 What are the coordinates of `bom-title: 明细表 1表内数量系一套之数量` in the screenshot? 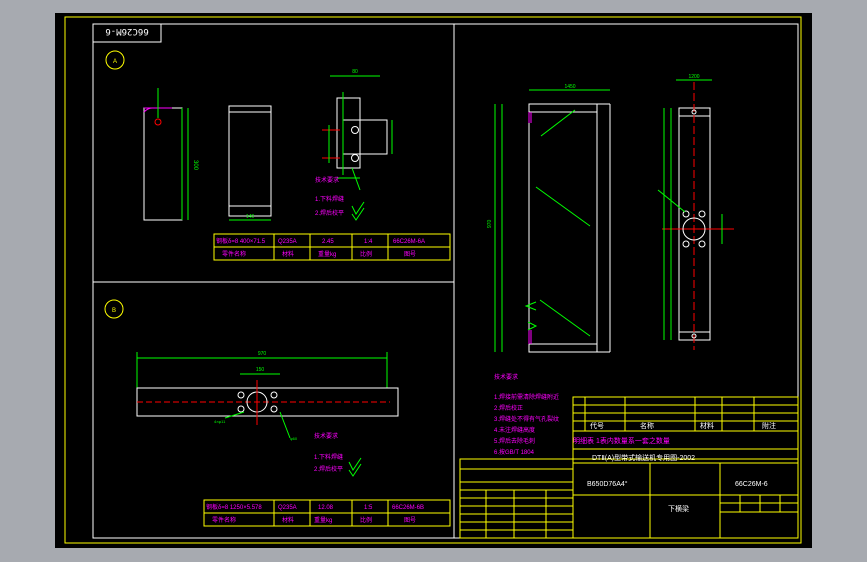 It's located at (621, 440).